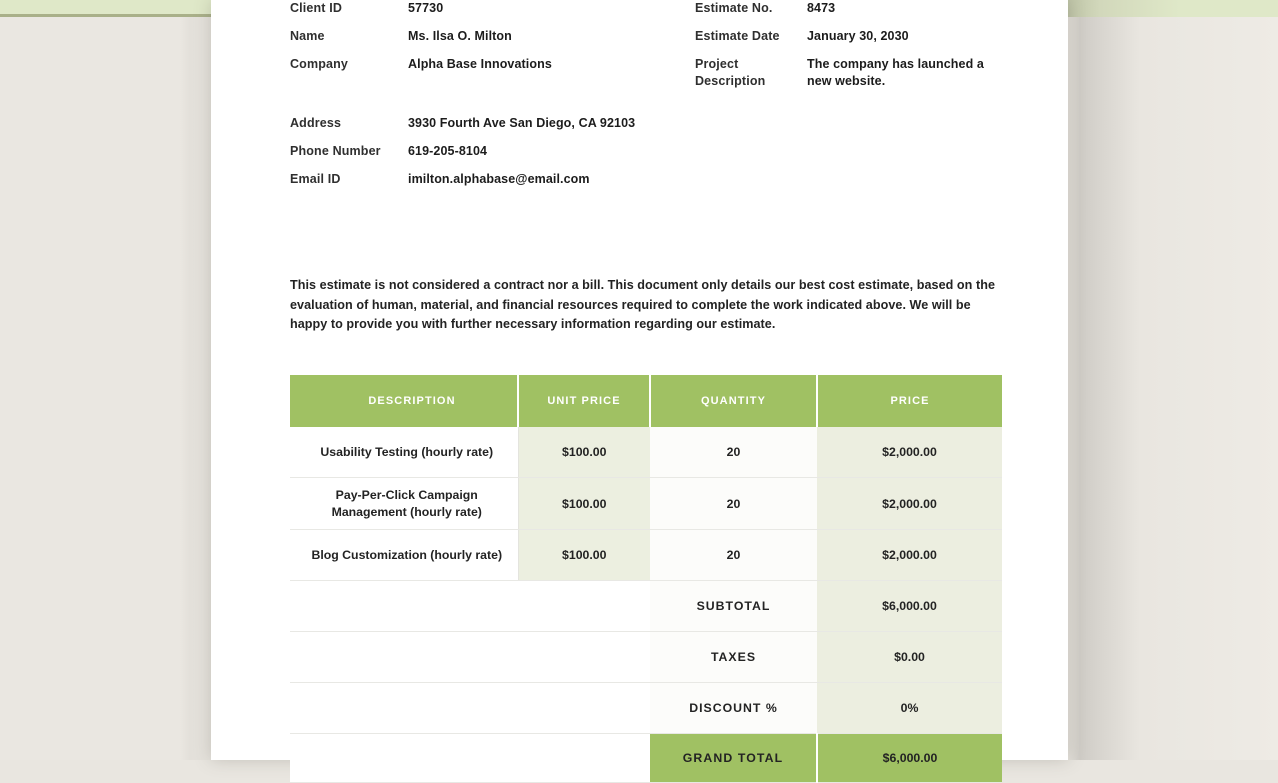  Describe the element at coordinates (307, 36) in the screenshot. I see `field-label: Name` at that location.